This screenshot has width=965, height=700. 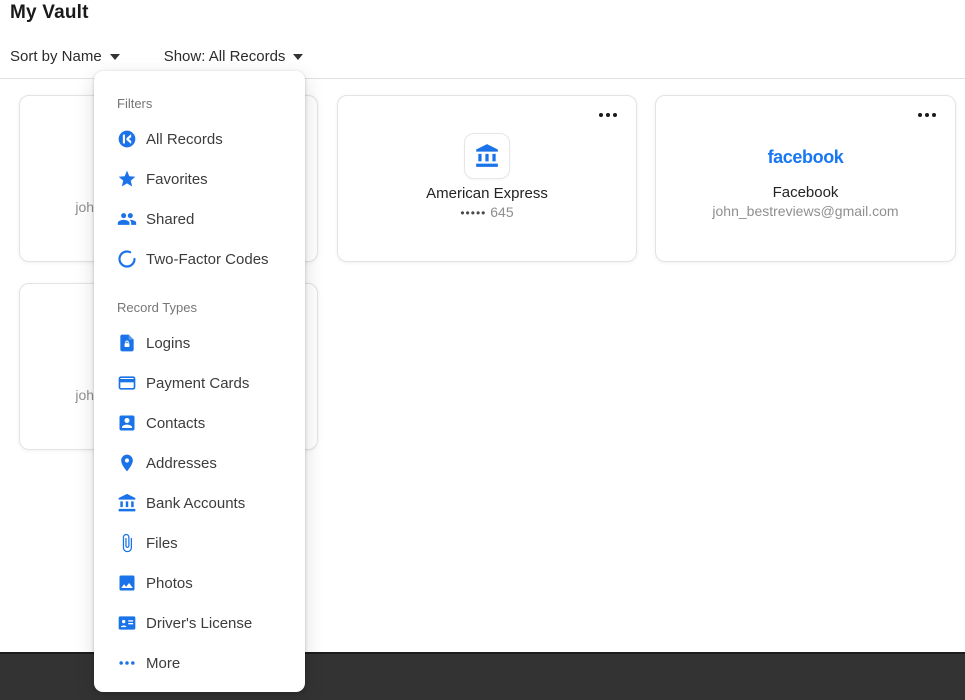 What do you see at coordinates (169, 583) in the screenshot?
I see `menu-item-label: Photos` at bounding box center [169, 583].